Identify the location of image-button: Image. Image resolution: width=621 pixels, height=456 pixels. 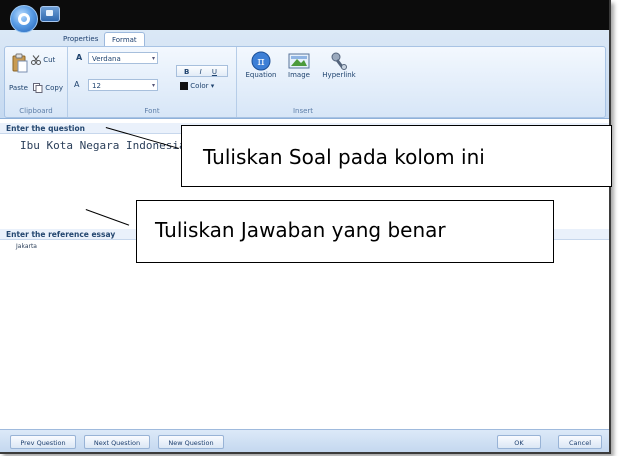
(299, 65).